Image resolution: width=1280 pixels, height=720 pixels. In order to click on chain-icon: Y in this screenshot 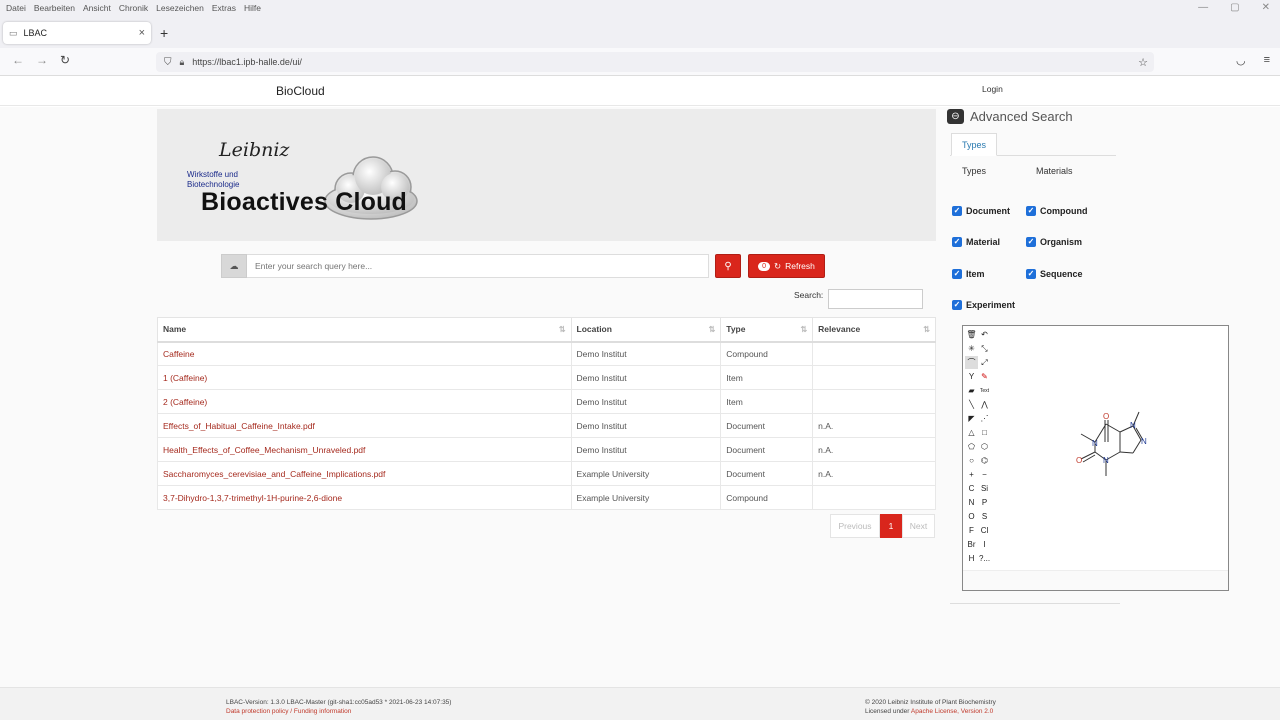, I will do `click(971, 376)`.